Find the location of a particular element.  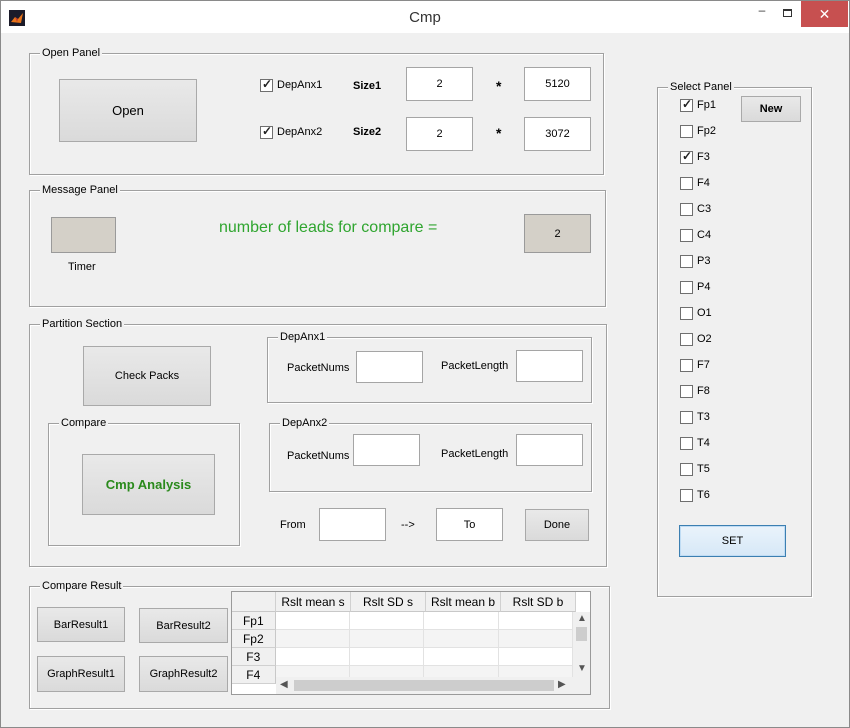

table-vertical-scrollbar: ▲ ▼ is located at coordinates (581, 645).